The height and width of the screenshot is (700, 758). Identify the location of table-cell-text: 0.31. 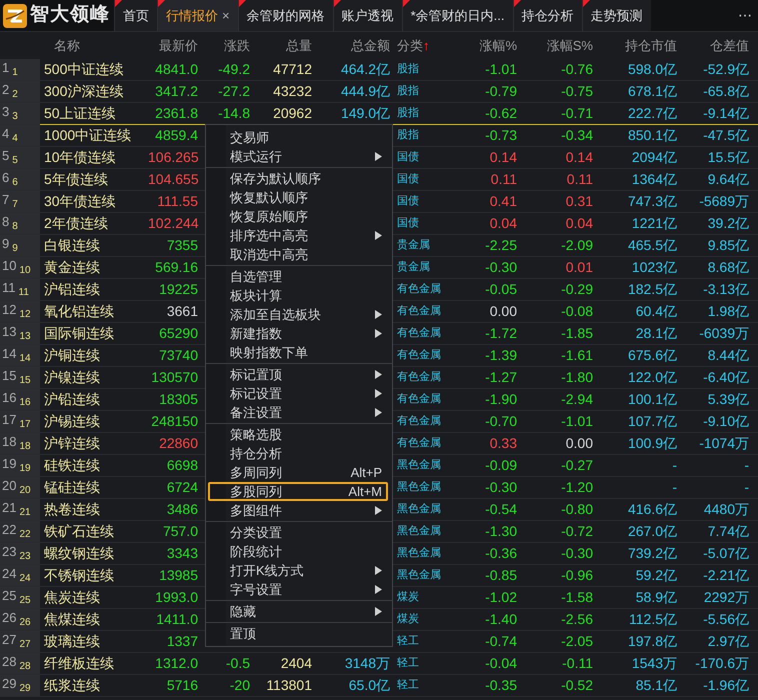
(579, 201).